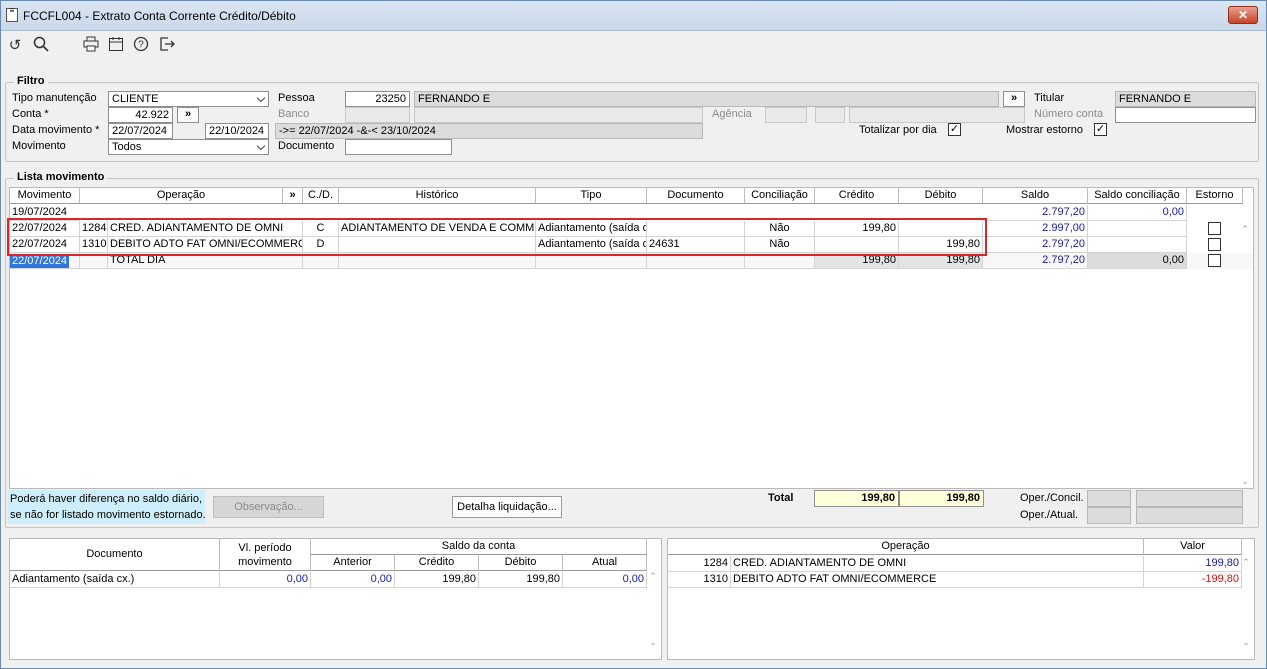  Describe the element at coordinates (1215, 196) in the screenshot. I see `col-estorno: Estorno` at that location.